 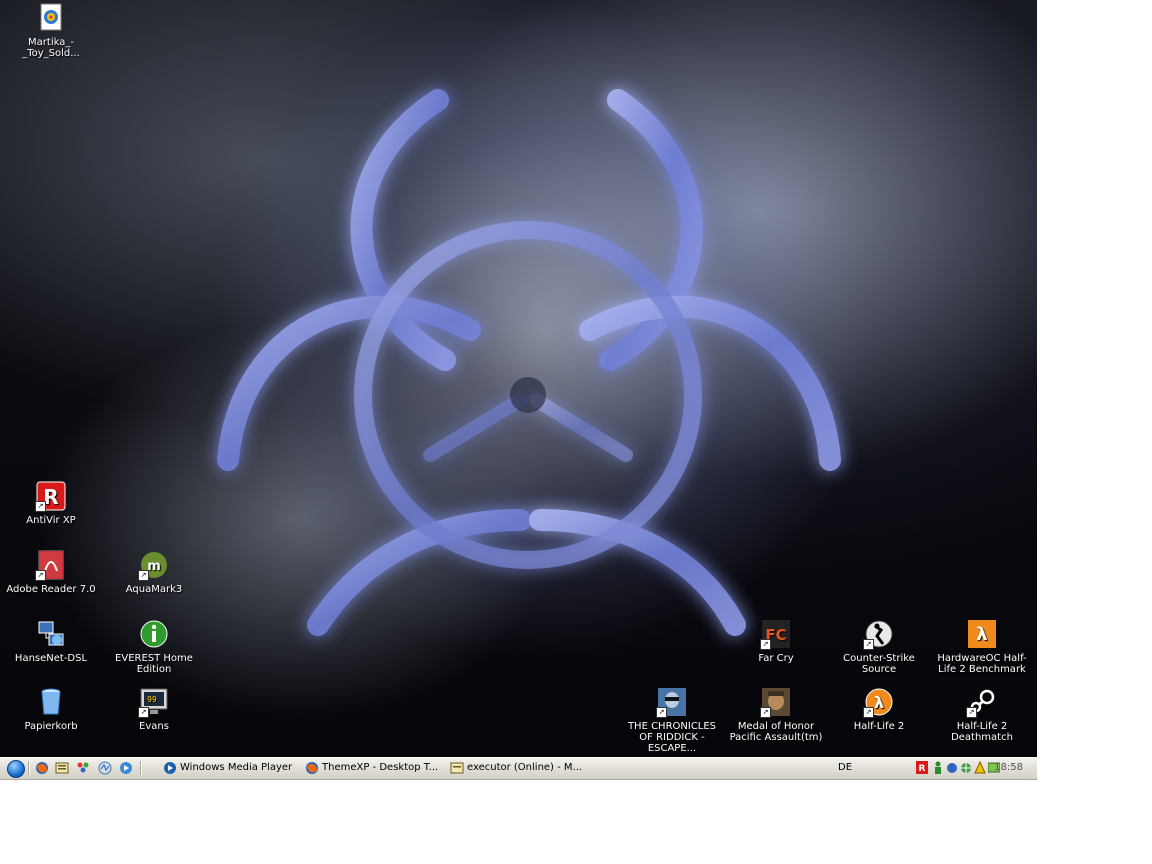 I want to click on media-icon, so click(x=126, y=768).